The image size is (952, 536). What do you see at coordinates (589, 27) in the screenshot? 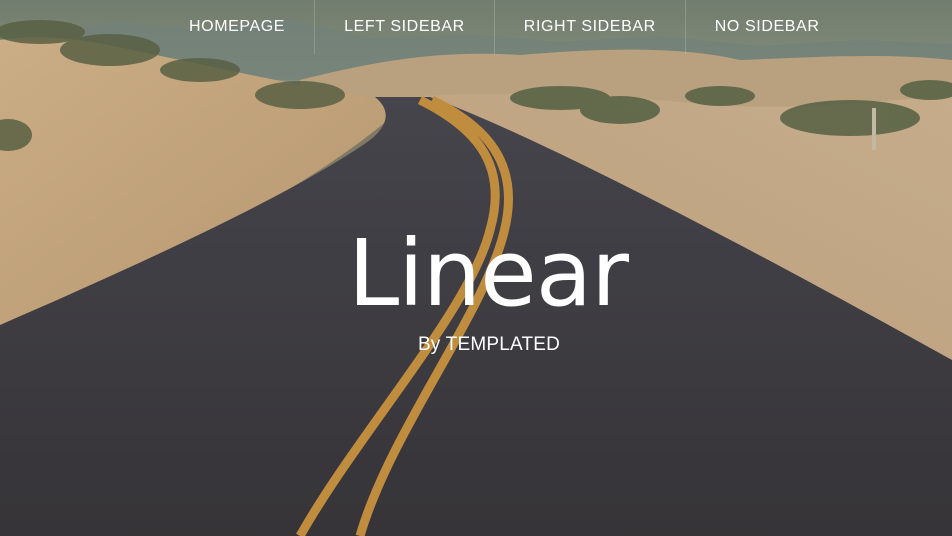
I see `nav-item-right-sidebar: RIGHT SIDEBAR` at bounding box center [589, 27].